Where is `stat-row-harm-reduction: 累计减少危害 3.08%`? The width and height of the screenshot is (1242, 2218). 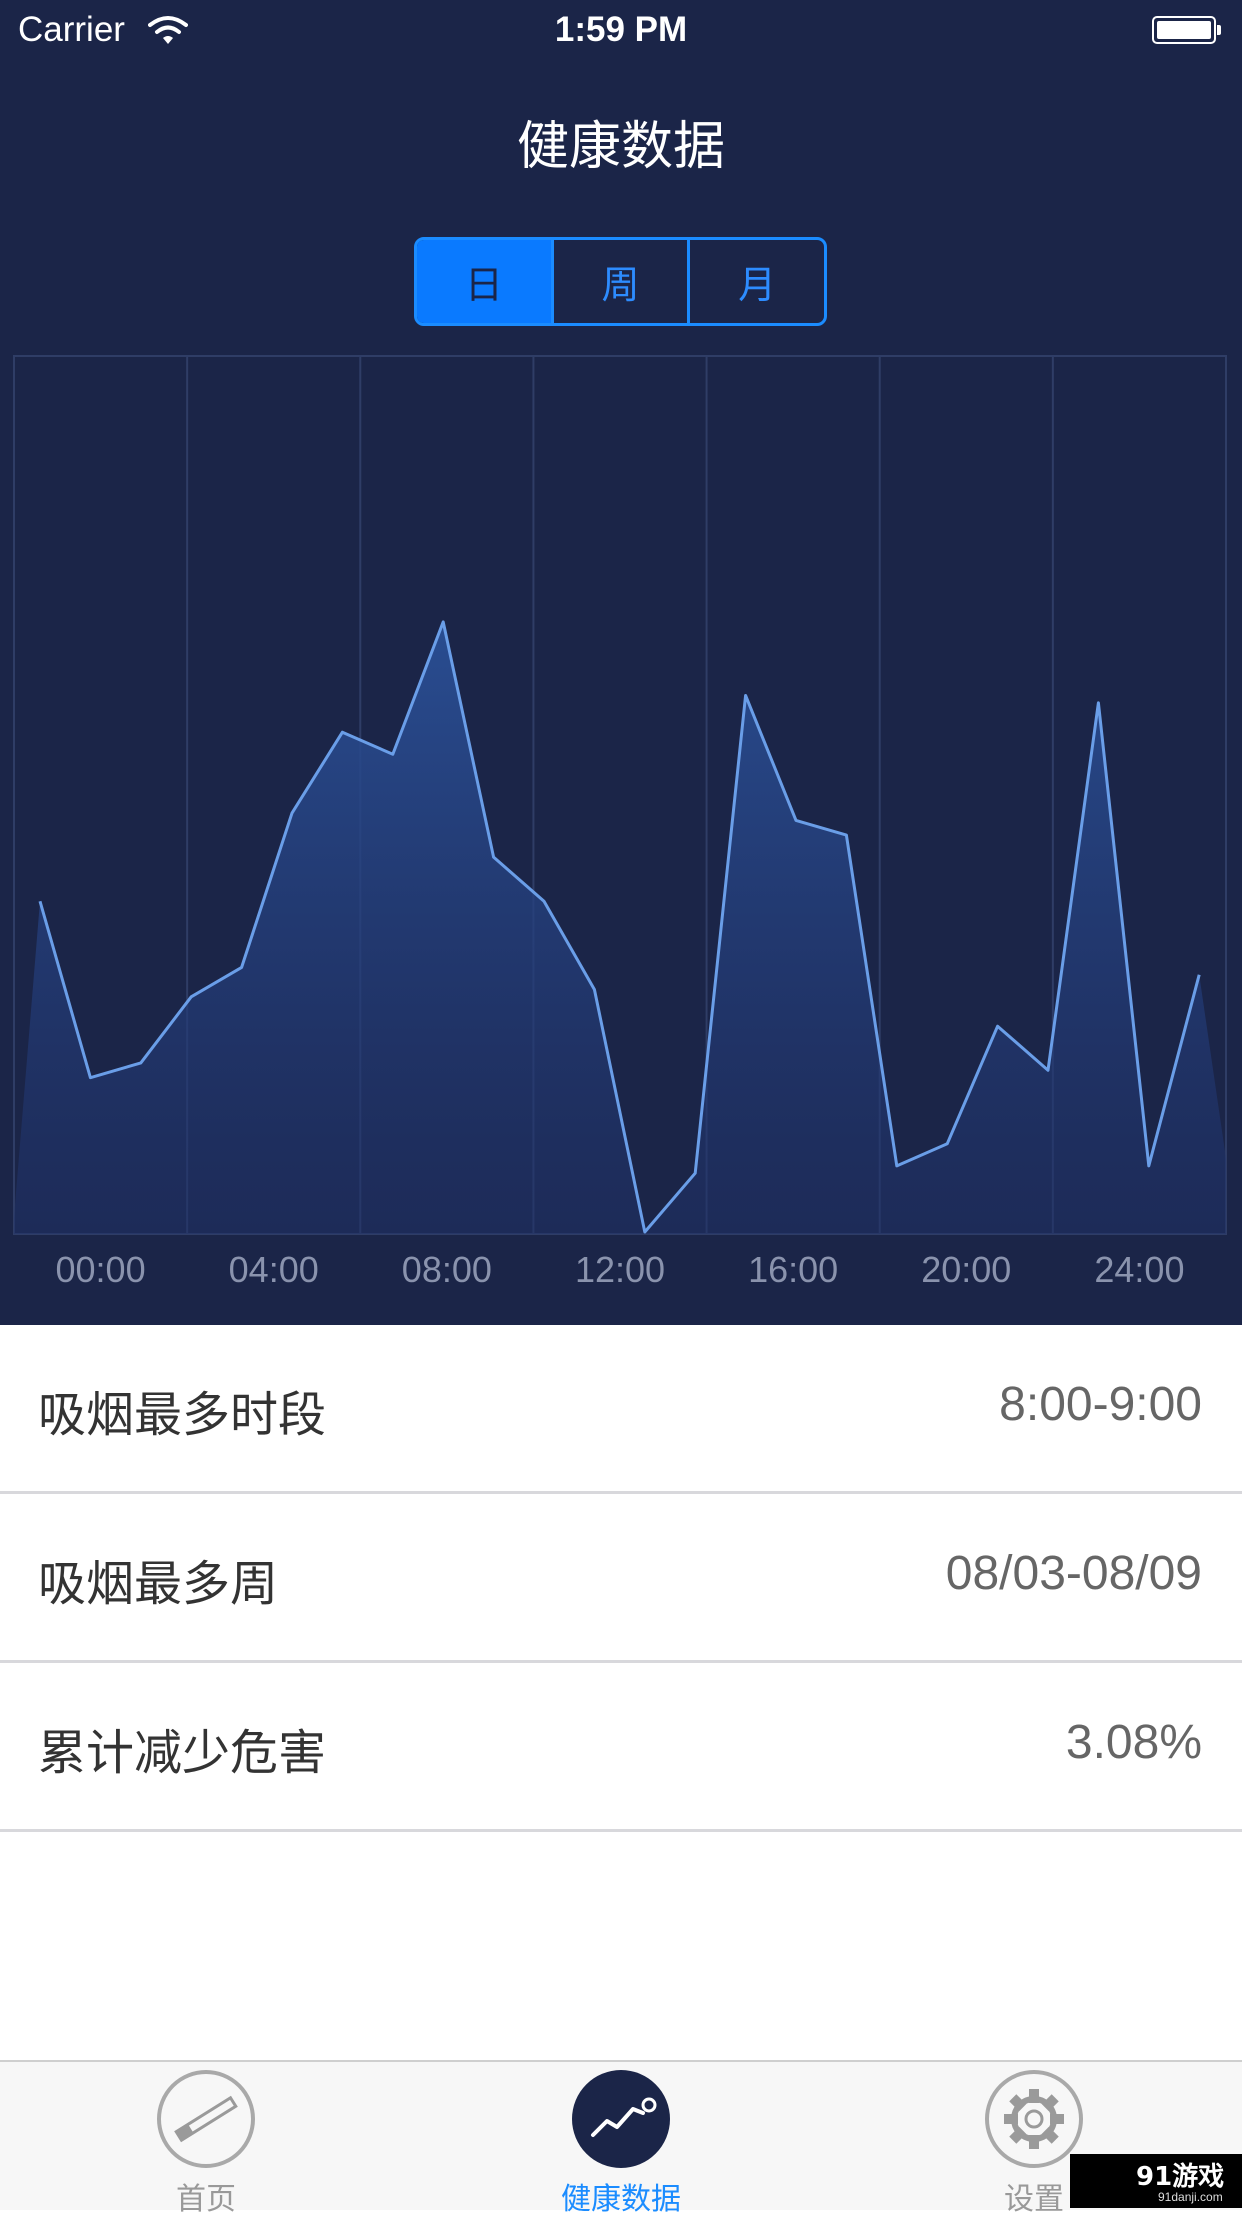
stat-row-harm-reduction: 累计减少危害 3.08% is located at coordinates (621, 1747).